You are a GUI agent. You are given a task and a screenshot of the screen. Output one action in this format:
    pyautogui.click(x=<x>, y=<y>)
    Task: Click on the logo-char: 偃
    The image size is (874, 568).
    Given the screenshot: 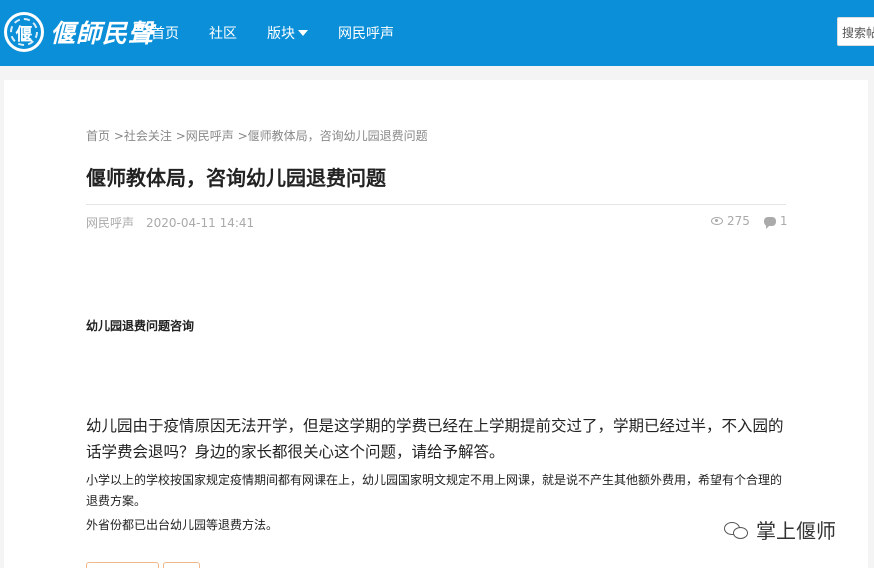 What is the action you would take?
    pyautogui.click(x=24, y=34)
    